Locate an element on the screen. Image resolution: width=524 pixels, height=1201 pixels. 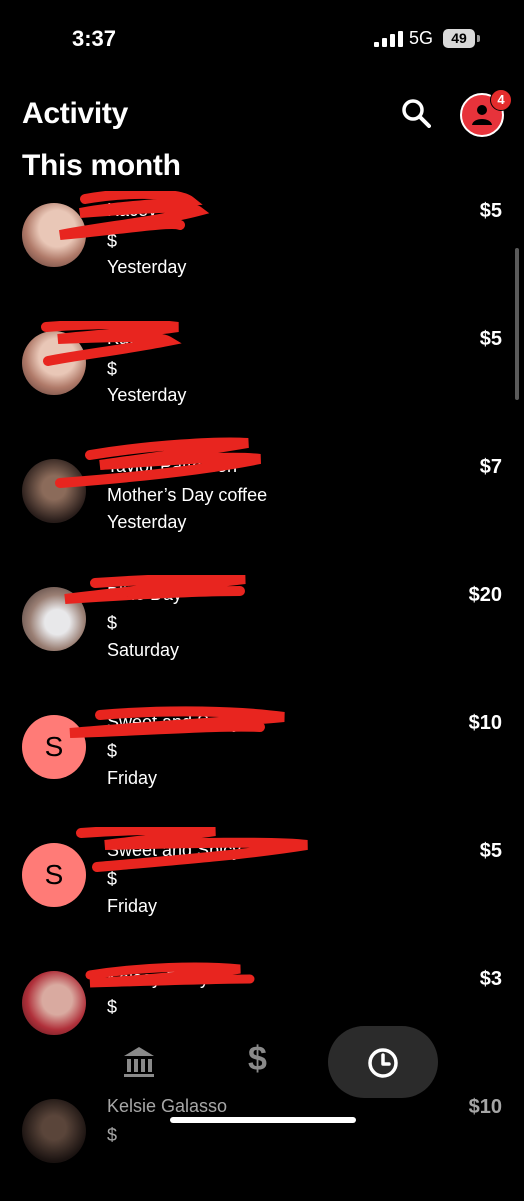
status-time: 3:37 is located at coordinates (94, 38).